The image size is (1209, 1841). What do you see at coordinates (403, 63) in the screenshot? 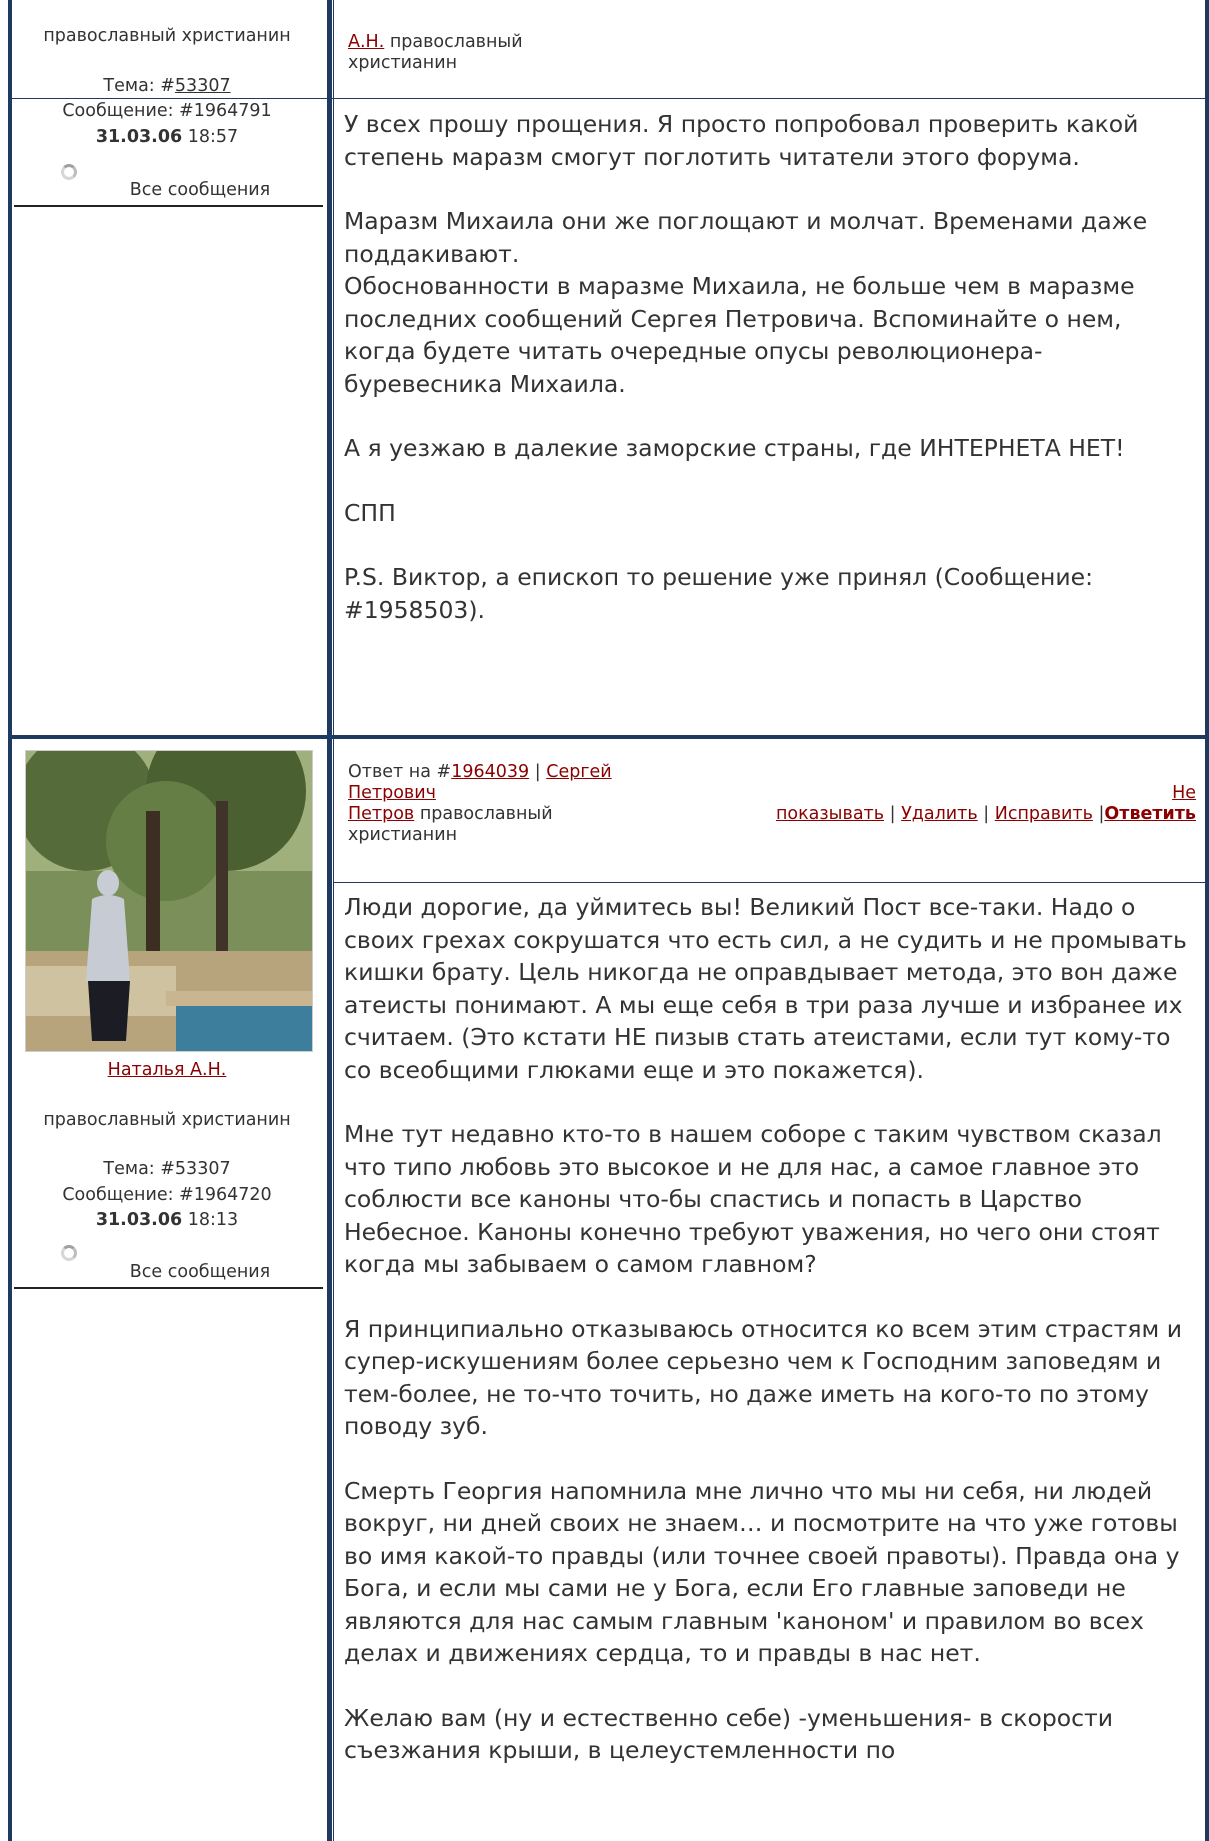
I see `header-status-2: христианин` at bounding box center [403, 63].